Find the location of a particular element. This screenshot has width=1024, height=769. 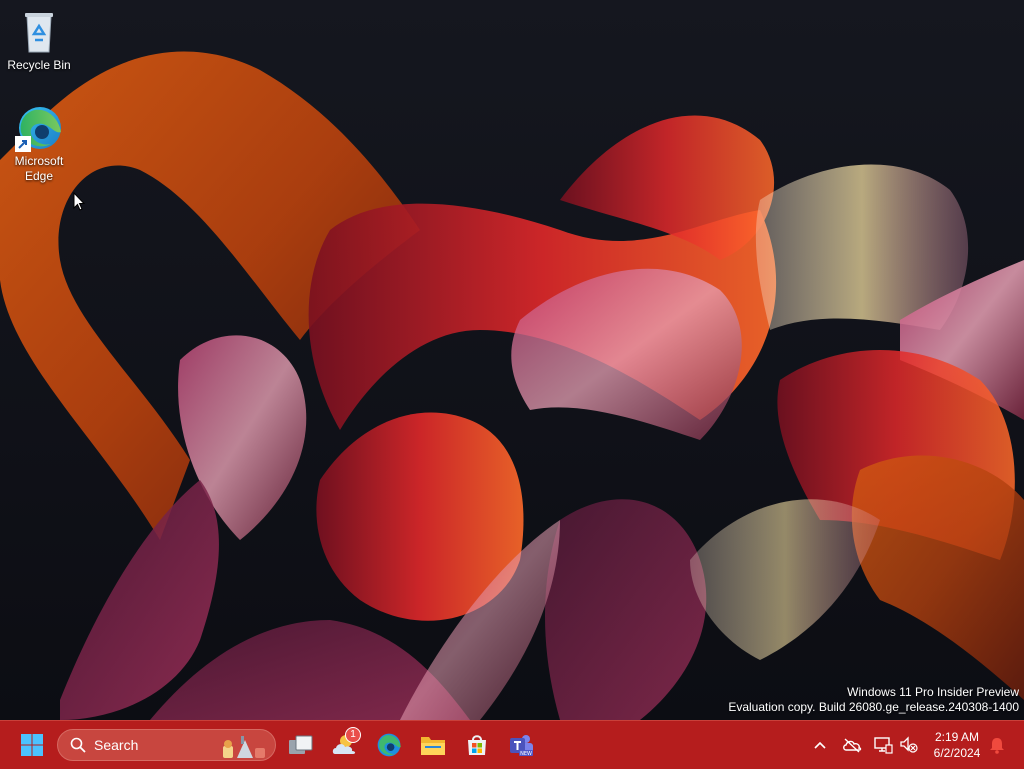

widgets-notification-badge: 1 is located at coordinates (353, 735).